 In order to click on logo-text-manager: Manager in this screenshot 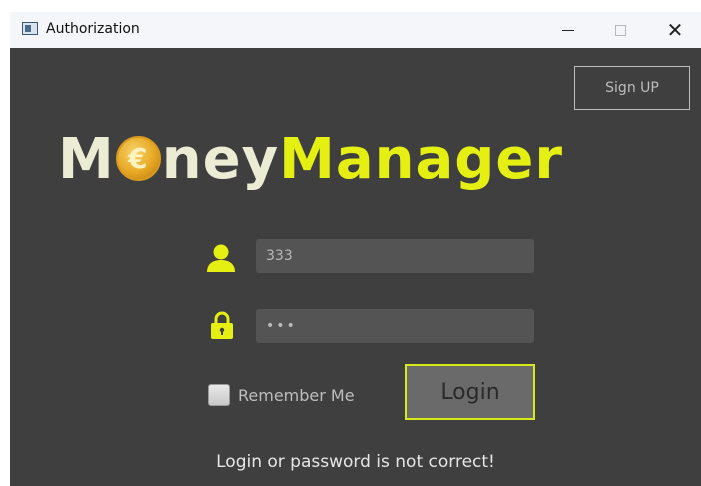, I will do `click(421, 159)`.